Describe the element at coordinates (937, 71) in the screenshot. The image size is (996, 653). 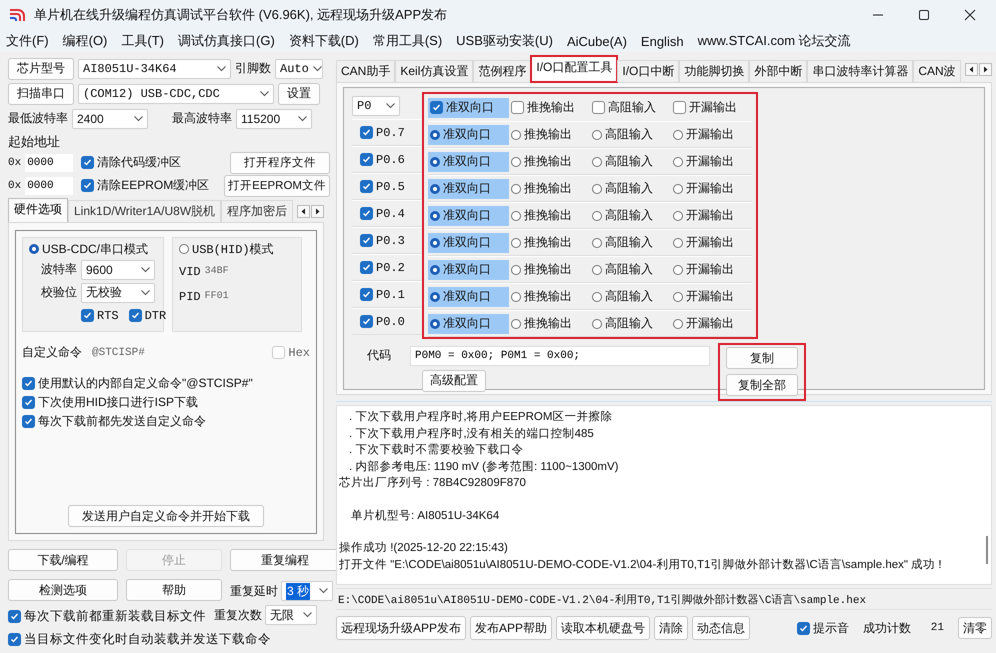
I see `tab: CAN波` at that location.